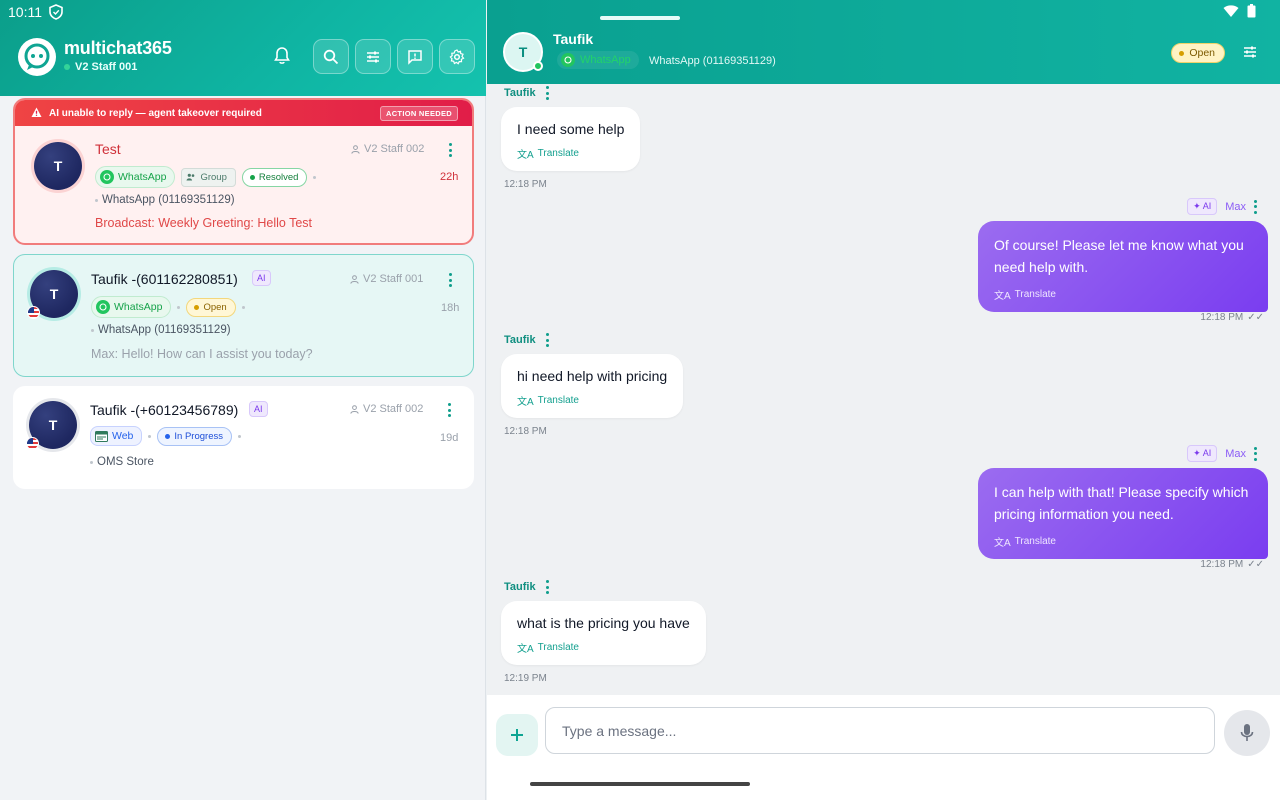 This screenshot has height=800, width=1280. I want to click on chat-status-badge: Open, so click(1198, 53).